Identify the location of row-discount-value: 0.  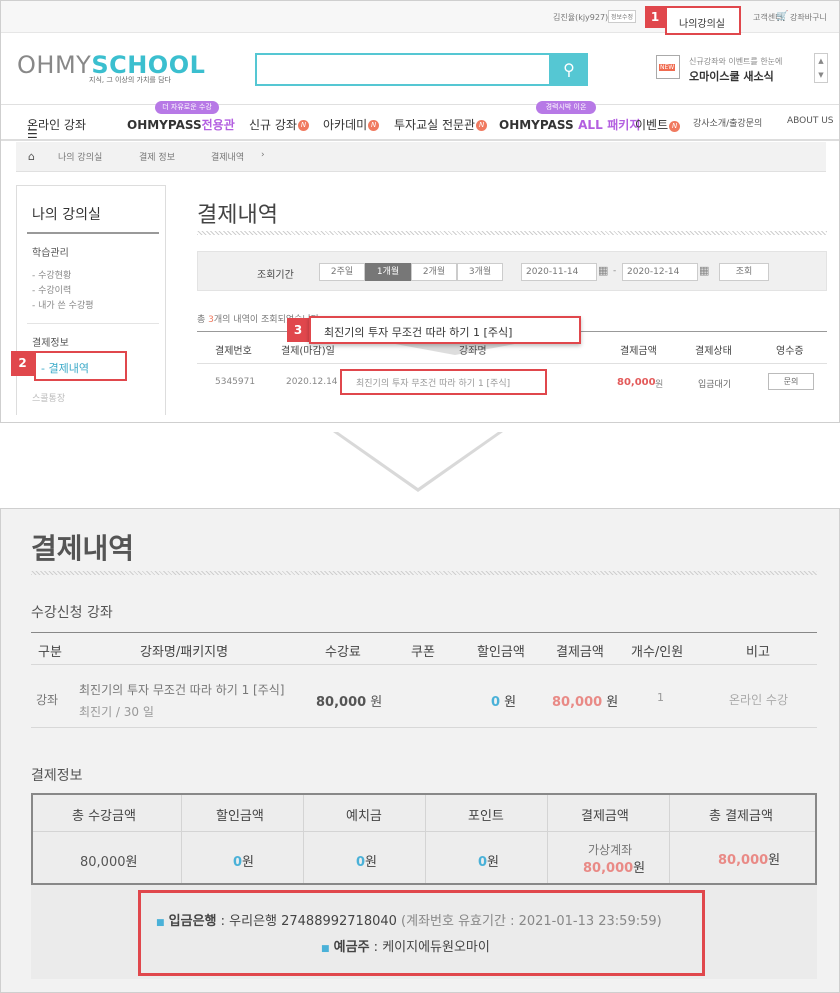
(496, 702).